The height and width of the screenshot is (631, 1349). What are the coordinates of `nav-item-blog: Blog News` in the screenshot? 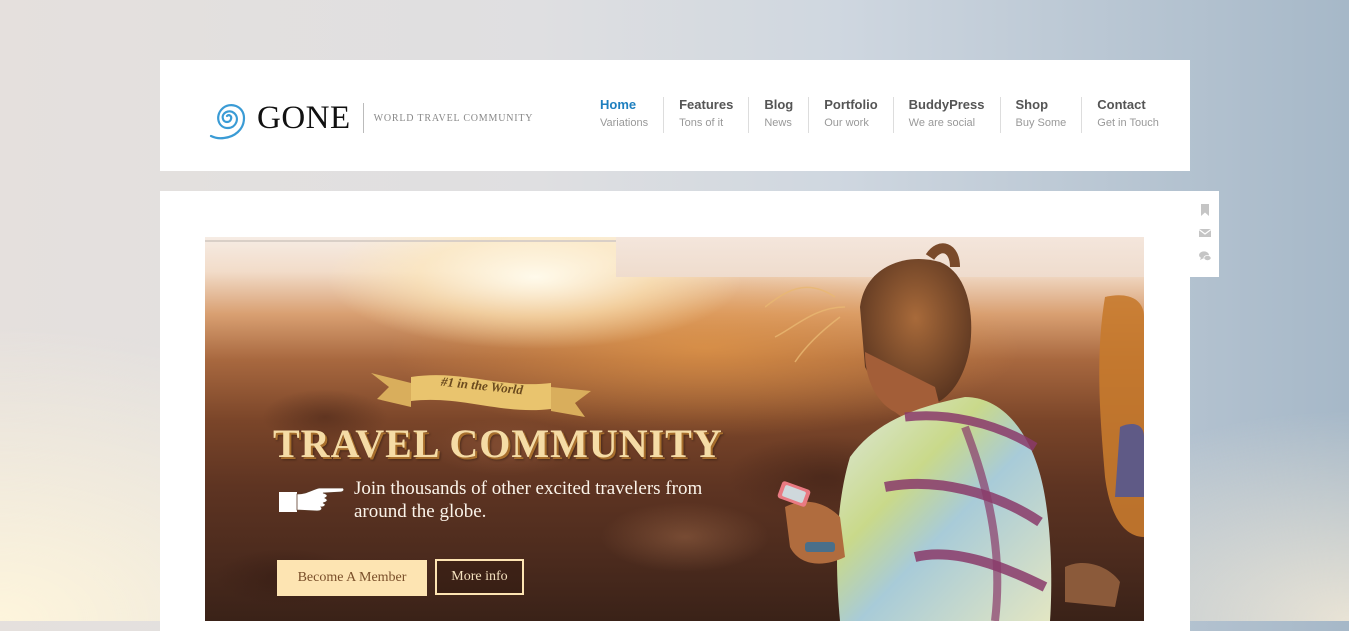 It's located at (778, 115).